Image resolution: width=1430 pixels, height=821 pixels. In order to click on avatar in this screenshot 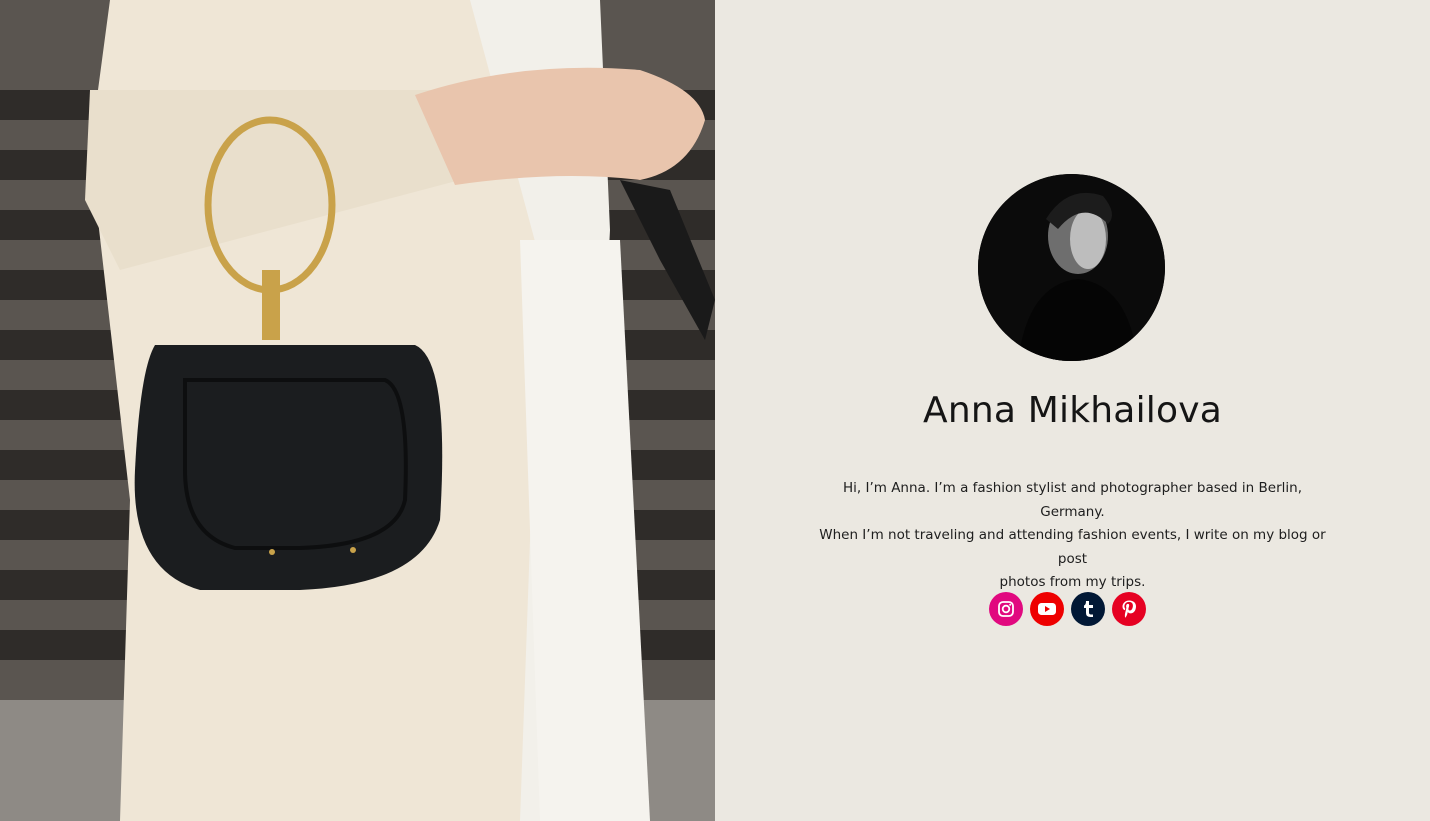, I will do `click(1071, 267)`.